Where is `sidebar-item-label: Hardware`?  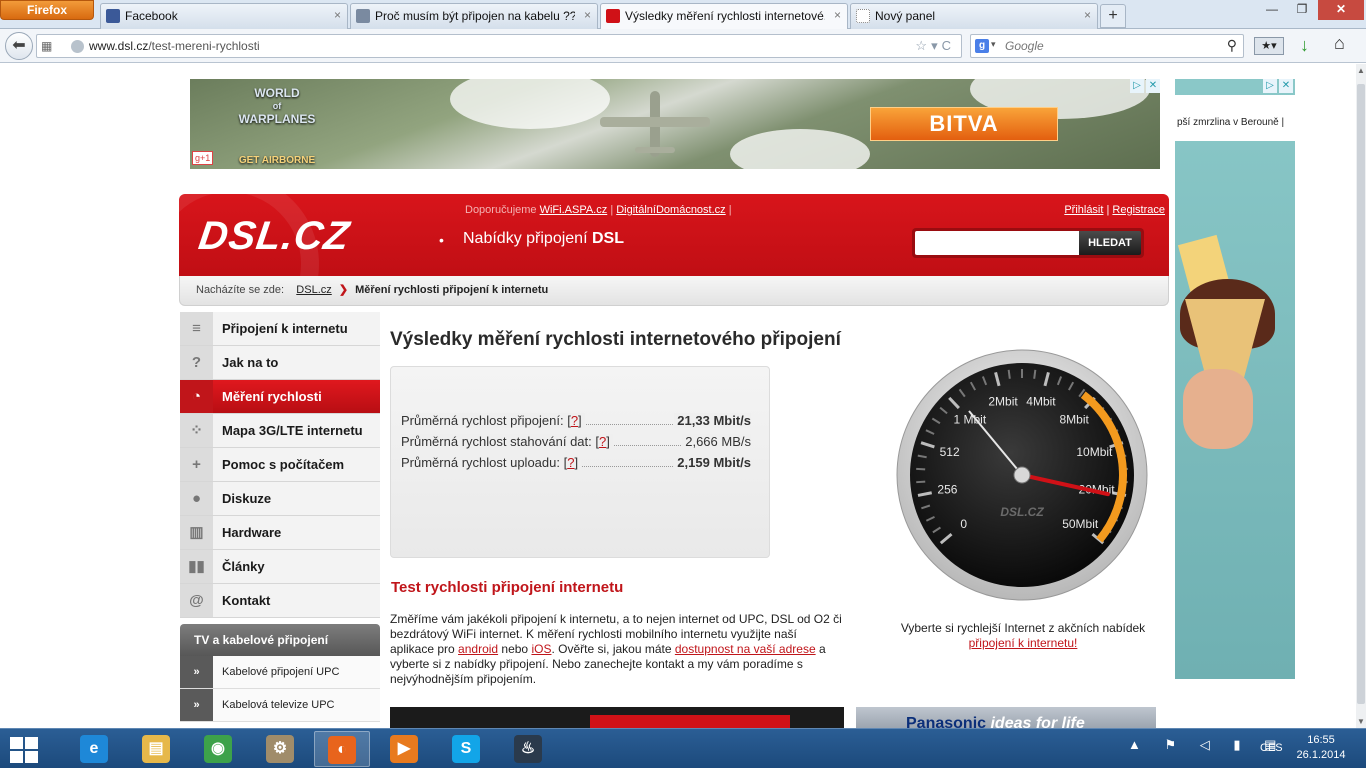 sidebar-item-label: Hardware is located at coordinates (252, 532).